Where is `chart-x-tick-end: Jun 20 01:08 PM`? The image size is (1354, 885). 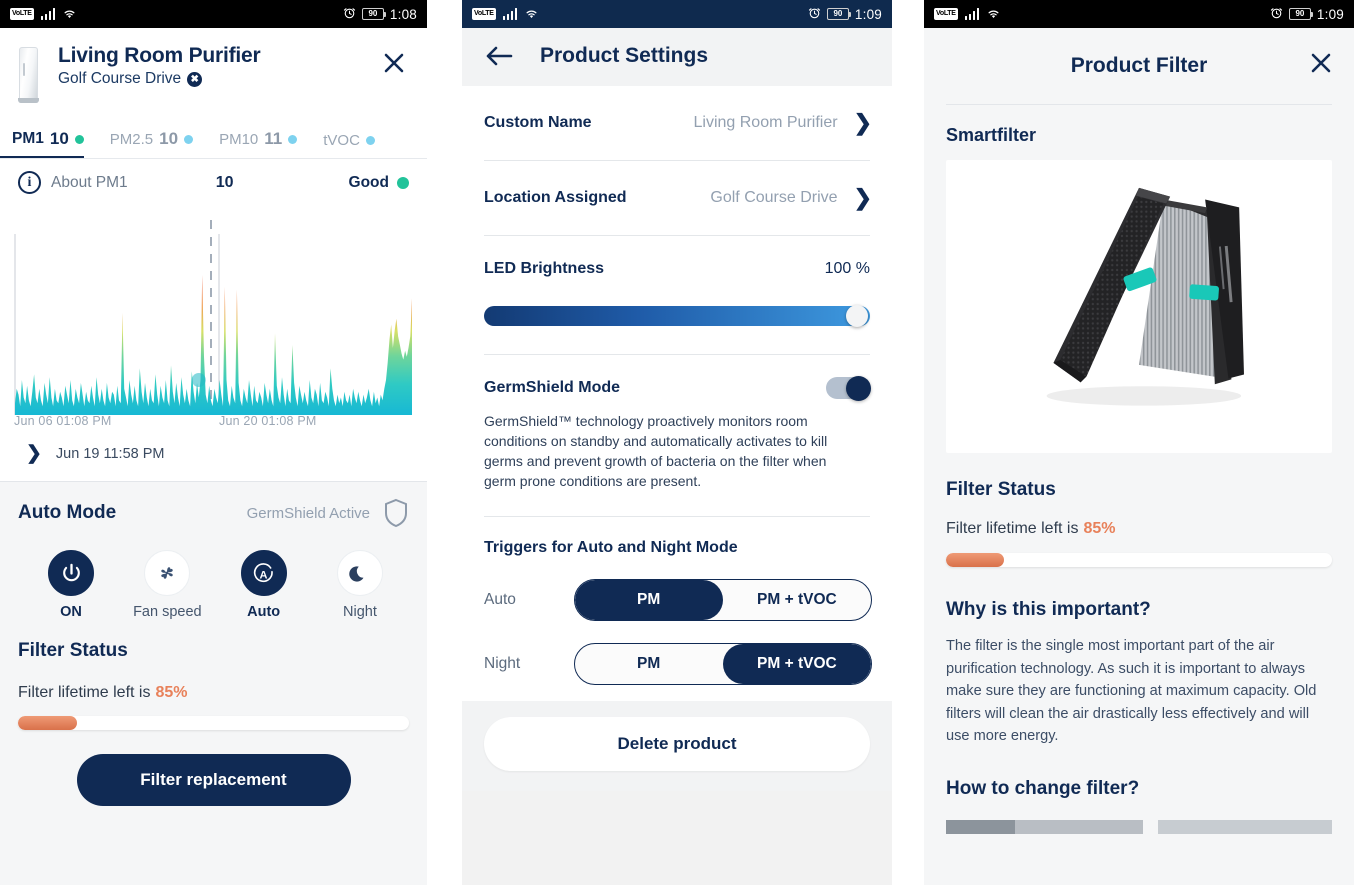 chart-x-tick-end: Jun 20 01:08 PM is located at coordinates (268, 421).